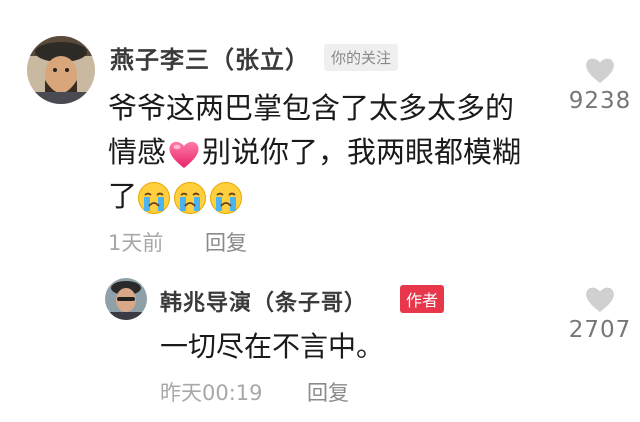  What do you see at coordinates (600, 85) in the screenshot?
I see `like-button: 9238` at bounding box center [600, 85].